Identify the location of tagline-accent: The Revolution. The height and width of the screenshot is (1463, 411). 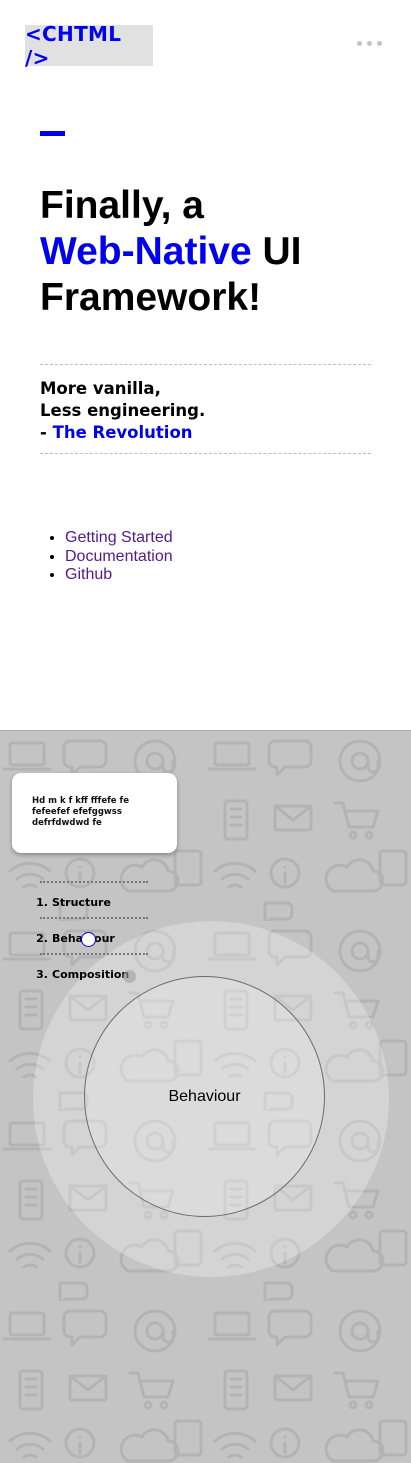
(122, 432).